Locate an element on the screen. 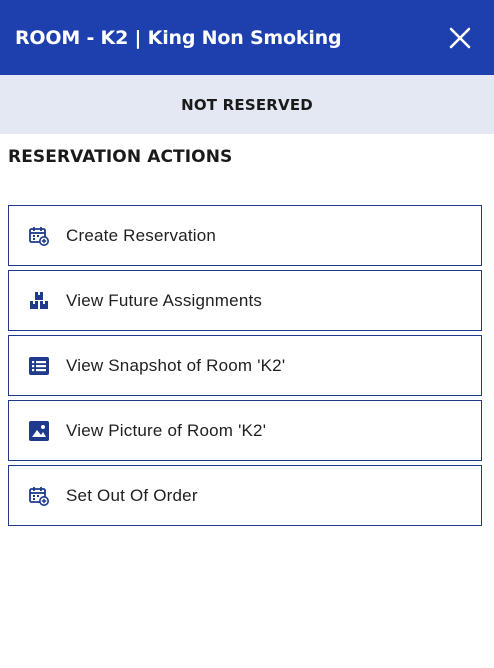 The height and width of the screenshot is (668, 494). view-room-picture-button: View Picture of Room 'K2' is located at coordinates (245, 430).